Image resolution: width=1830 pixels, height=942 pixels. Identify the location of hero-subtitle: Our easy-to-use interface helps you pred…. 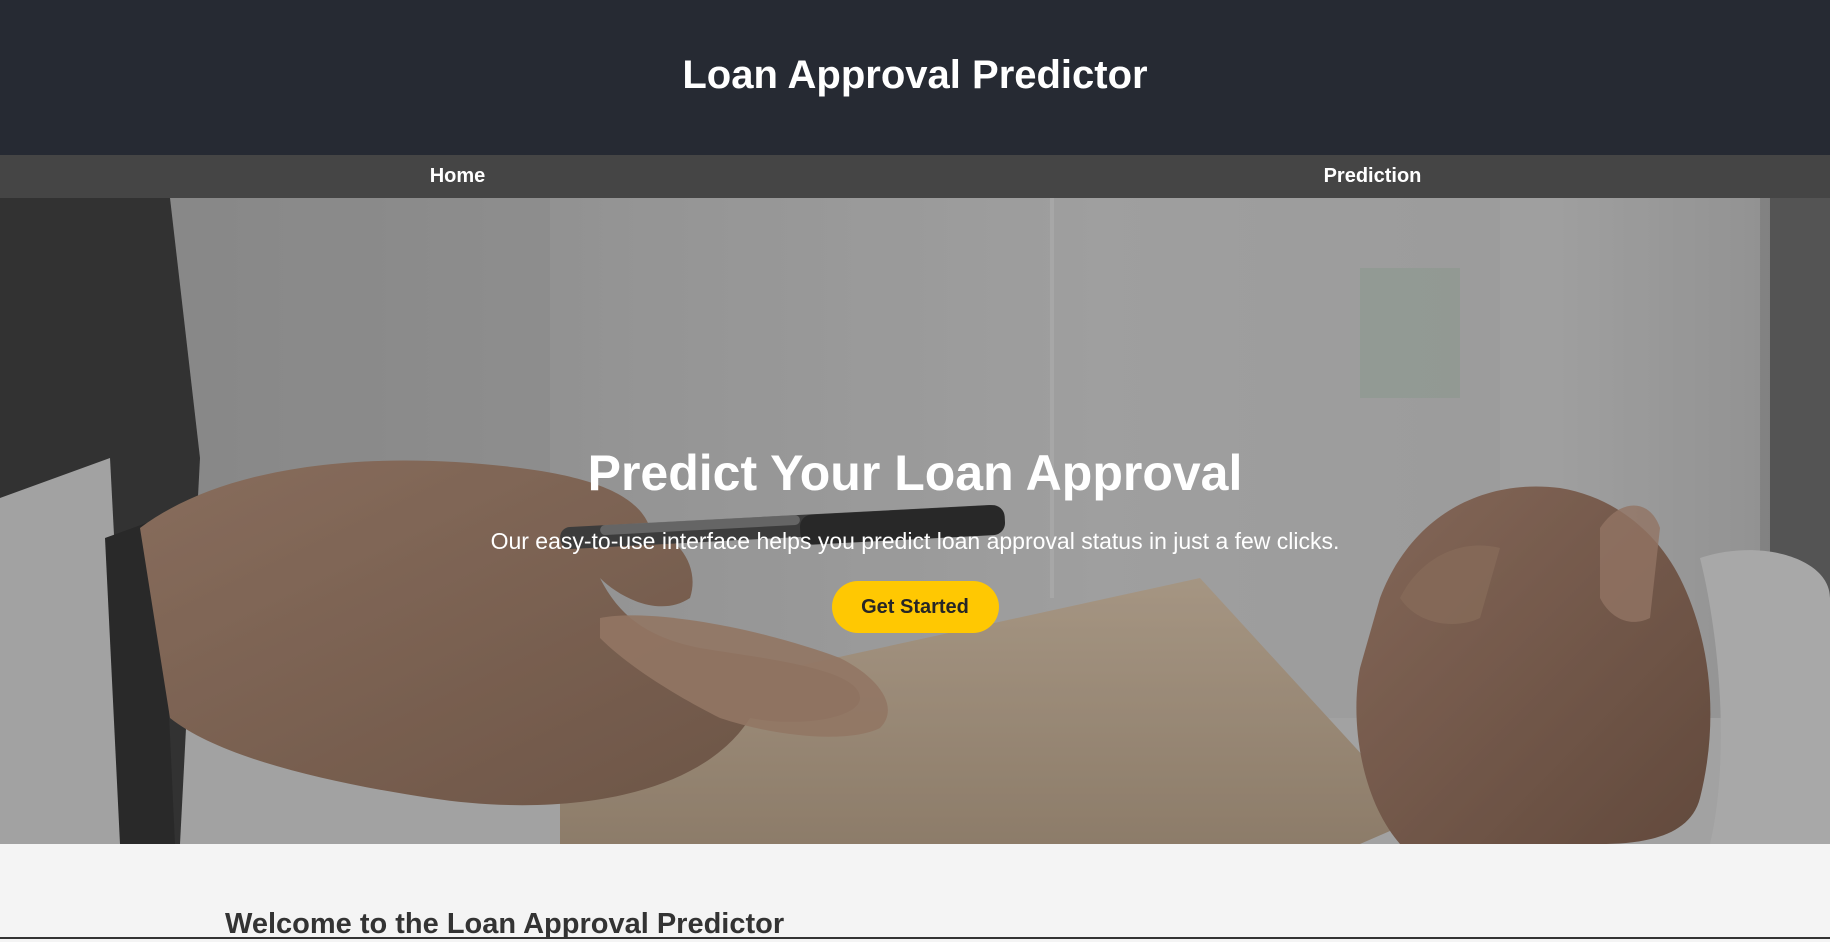
(915, 541).